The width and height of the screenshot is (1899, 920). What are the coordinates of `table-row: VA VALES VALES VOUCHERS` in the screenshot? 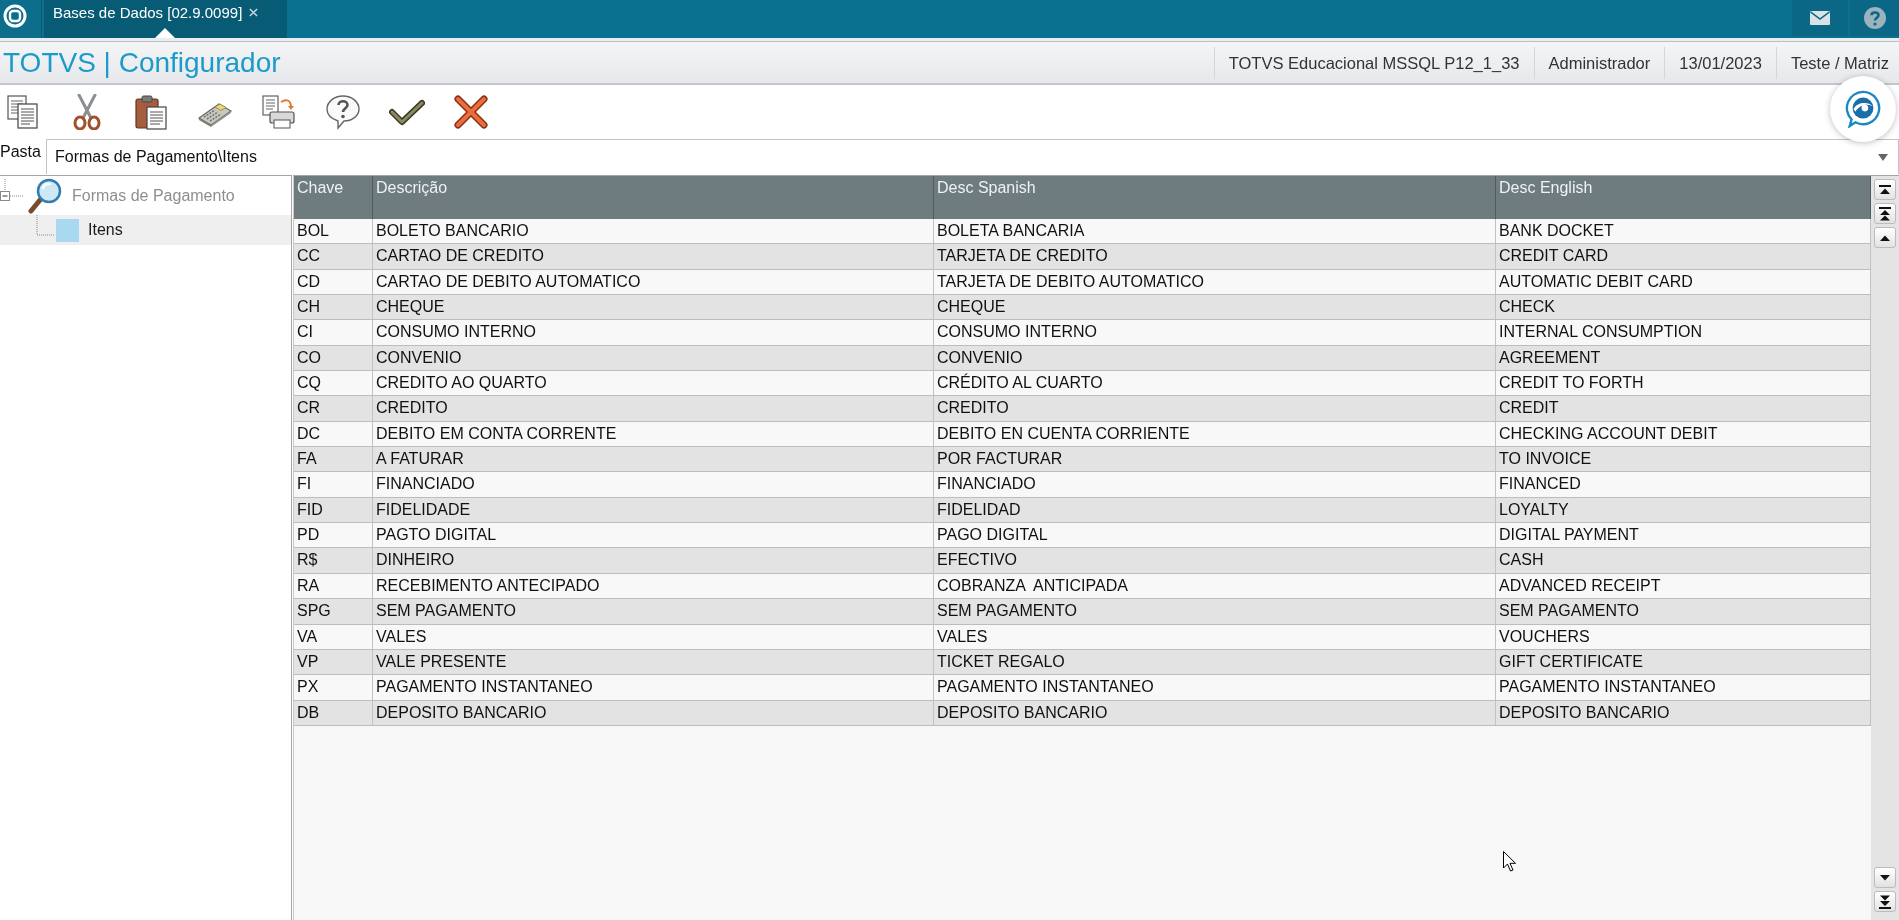 It's located at (1082, 637).